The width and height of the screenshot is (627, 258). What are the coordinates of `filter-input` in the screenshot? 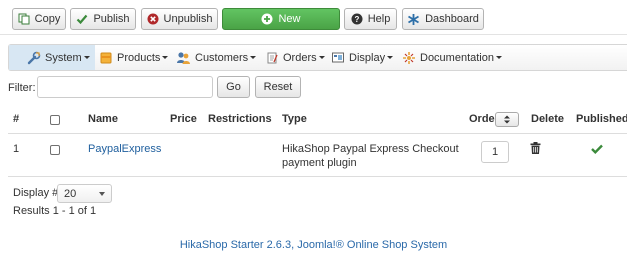 It's located at (125, 87).